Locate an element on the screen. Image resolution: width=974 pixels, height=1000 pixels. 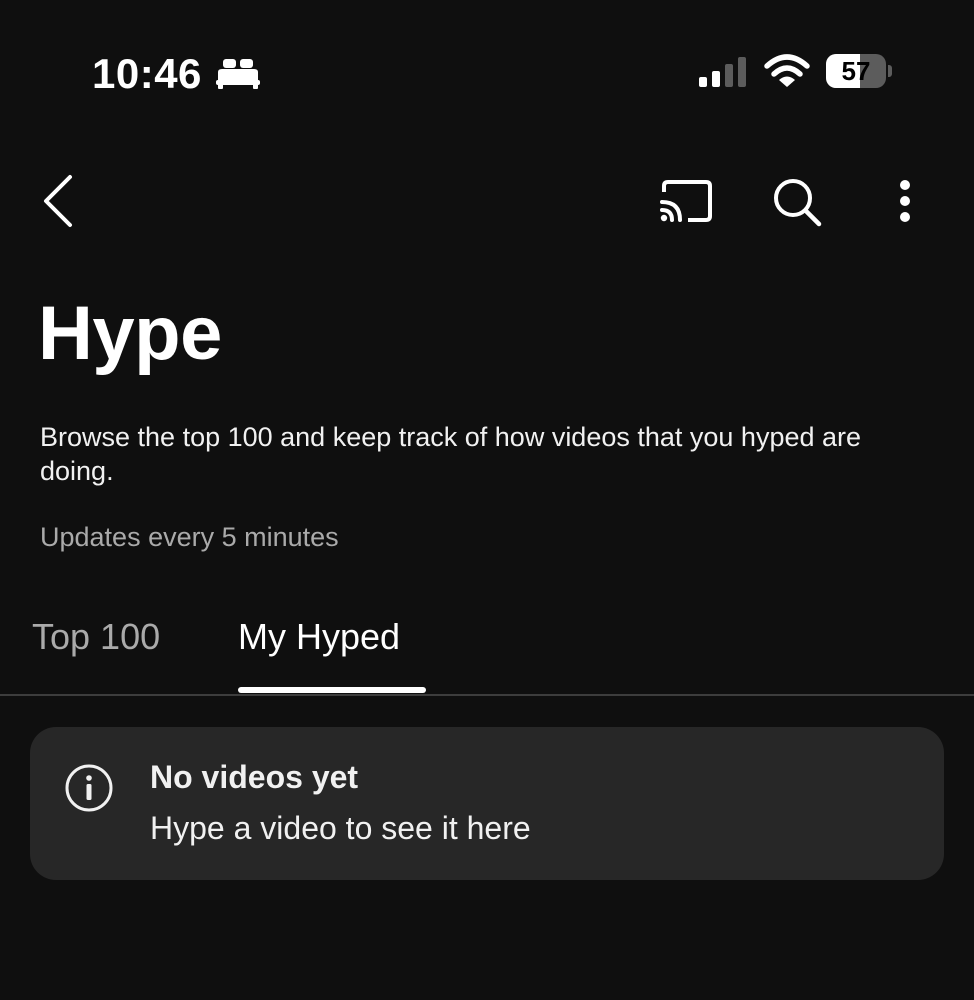
wifi-icon is located at coordinates (787, 70).